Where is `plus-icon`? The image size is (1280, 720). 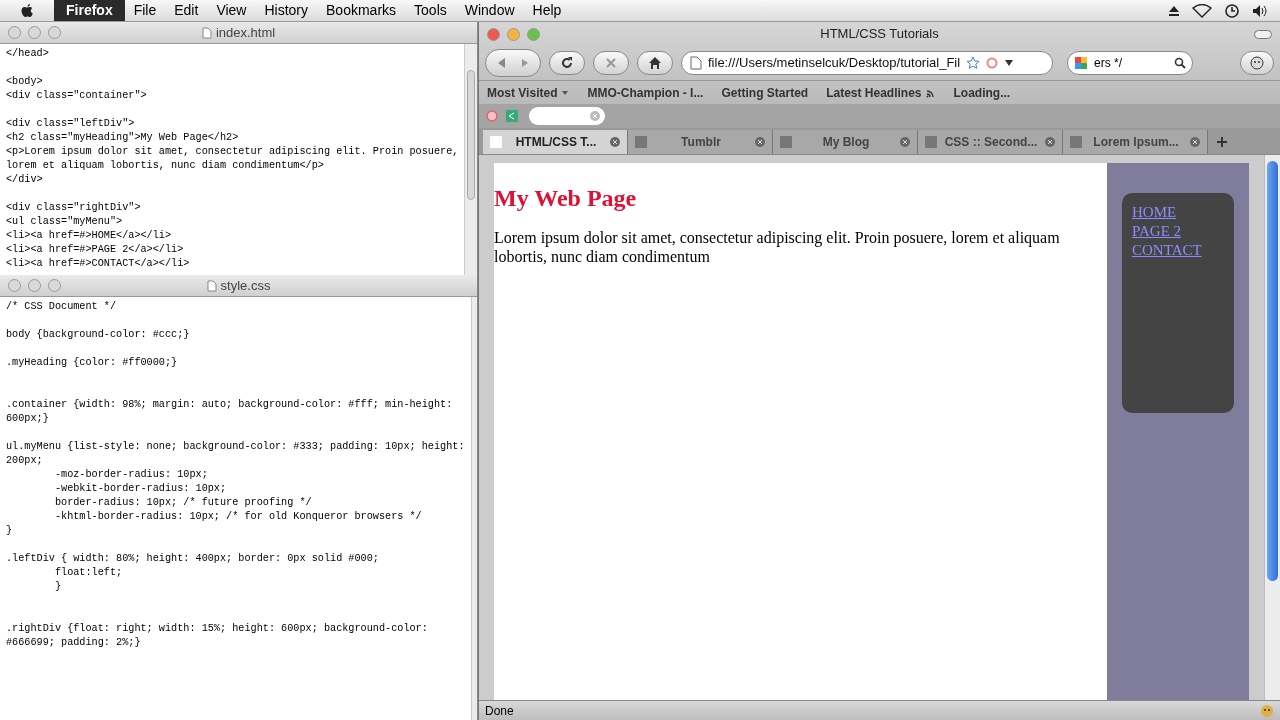 plus-icon is located at coordinates (1222, 142).